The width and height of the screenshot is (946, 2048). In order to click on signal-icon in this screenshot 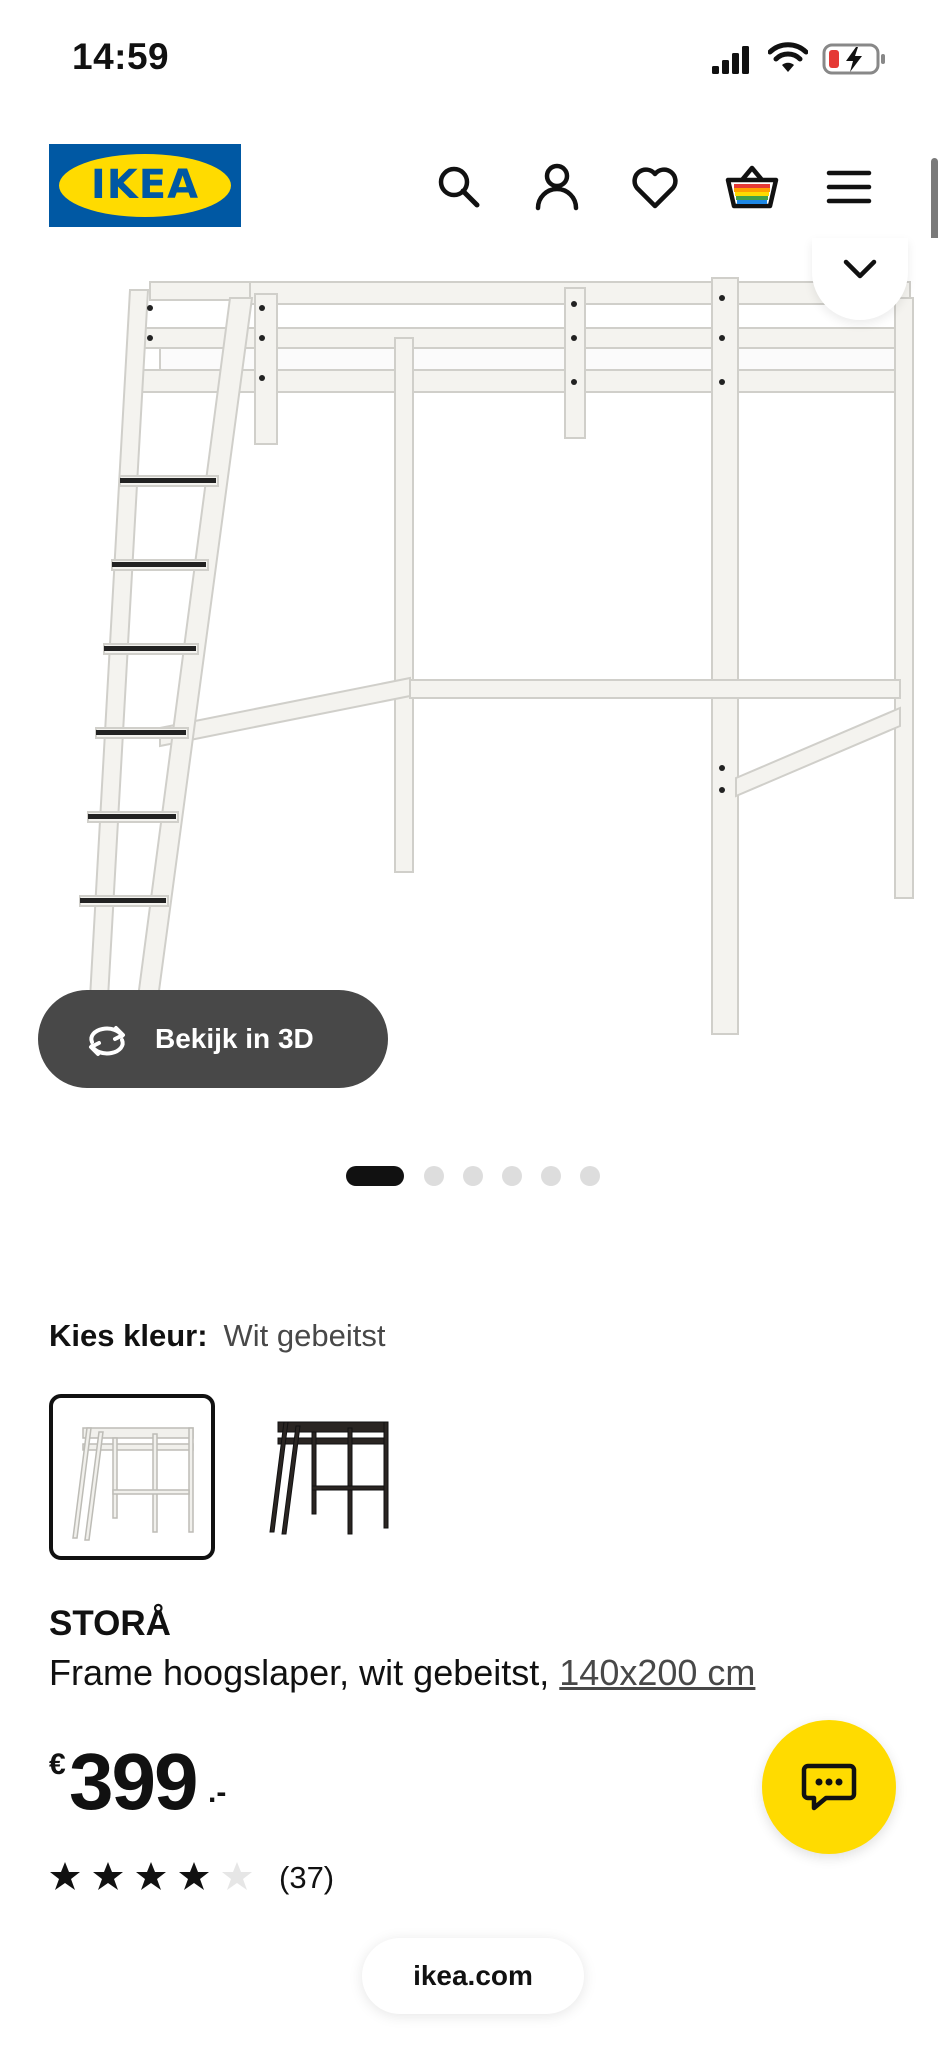, I will do `click(730, 60)`.